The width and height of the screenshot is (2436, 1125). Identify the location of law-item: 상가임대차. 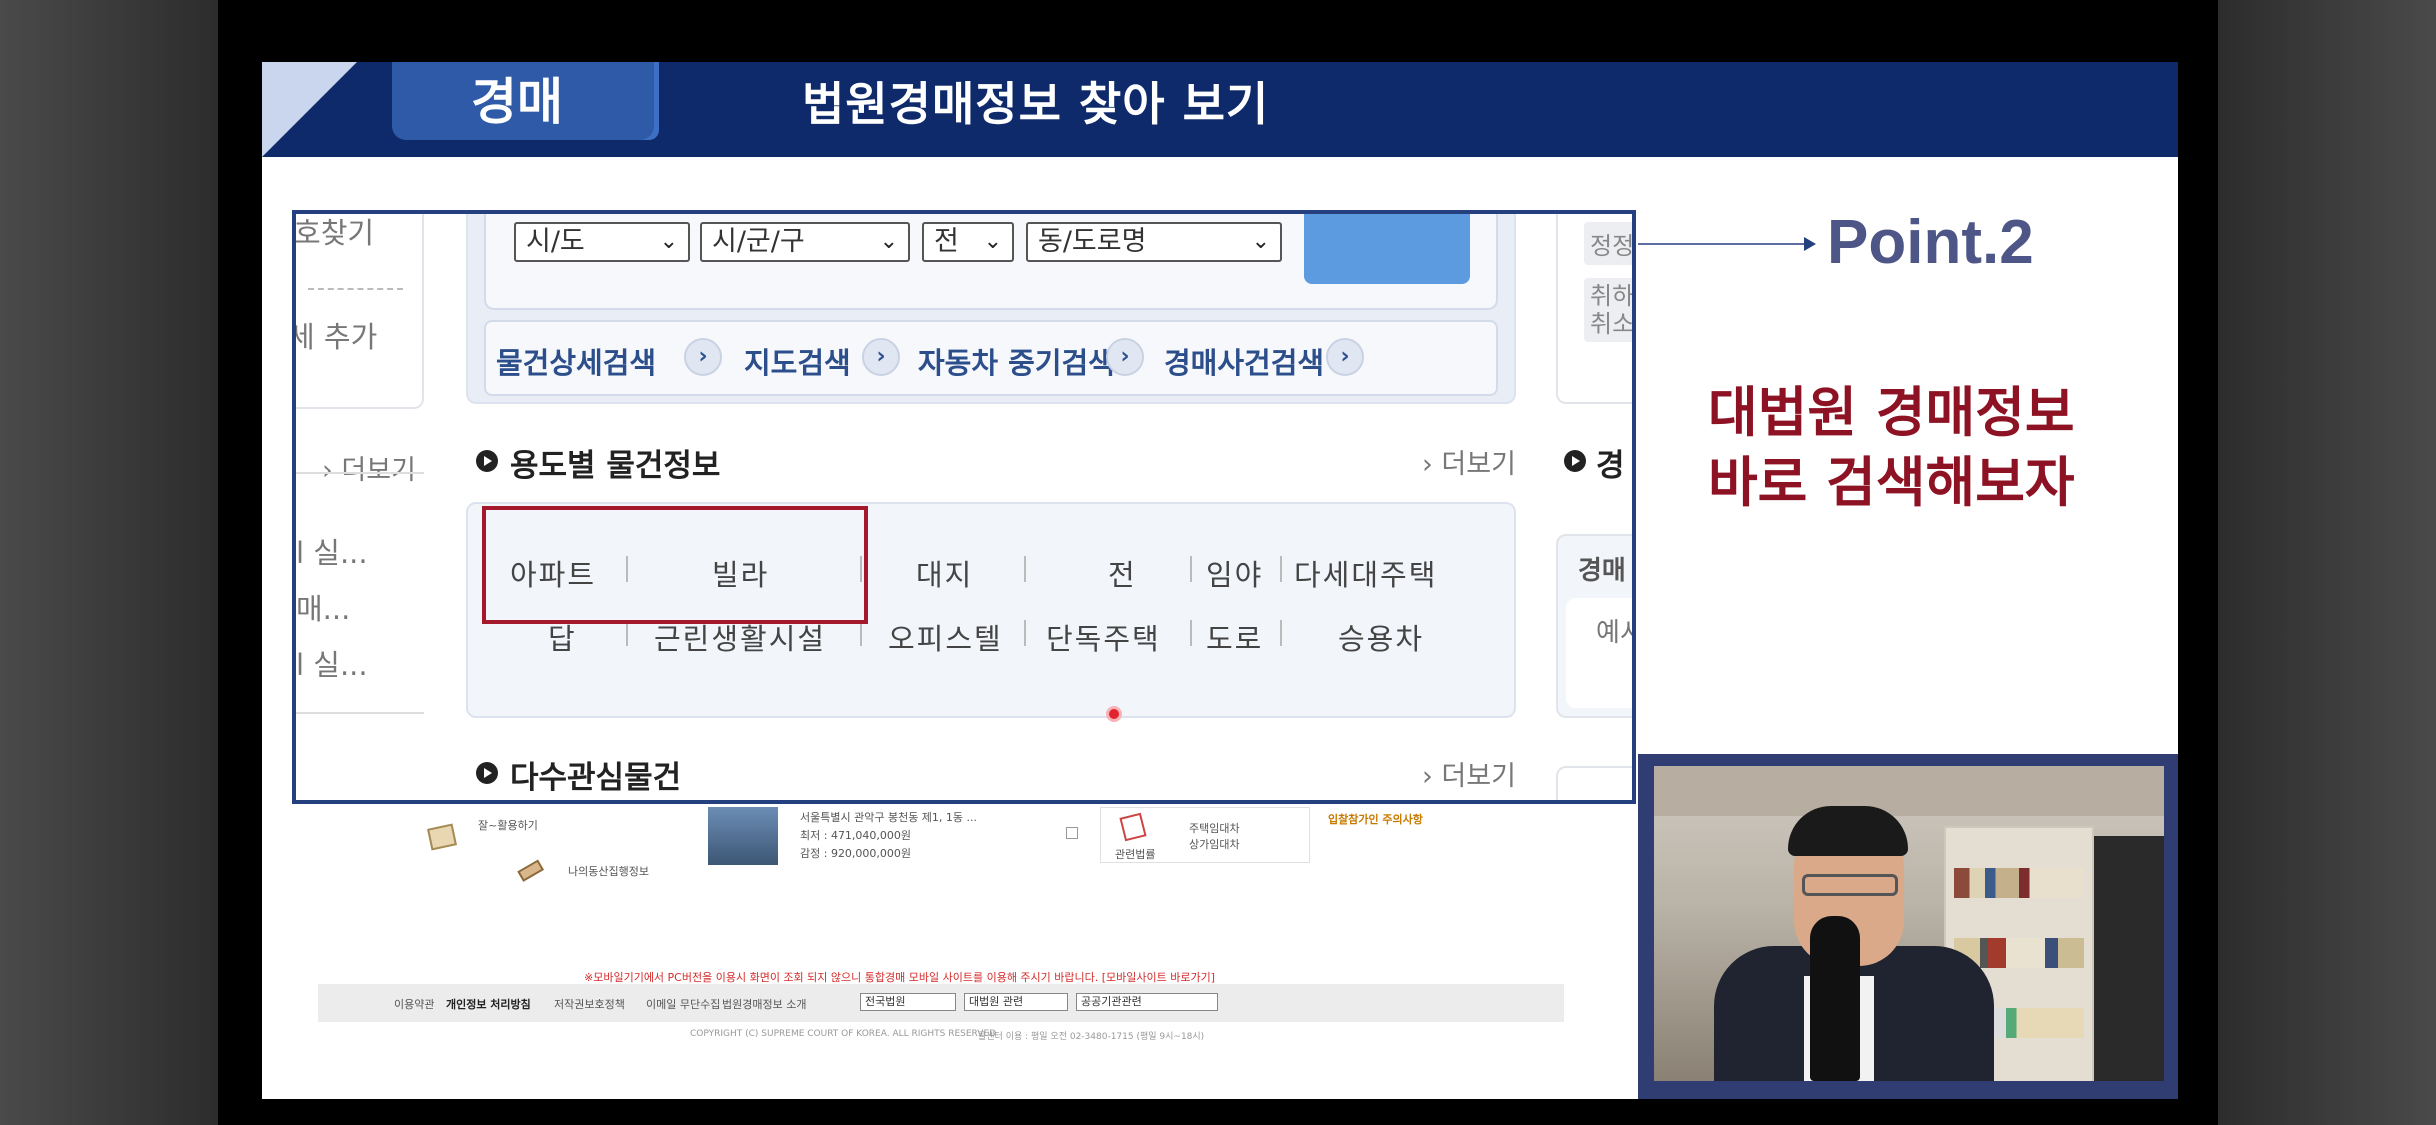
(1214, 844).